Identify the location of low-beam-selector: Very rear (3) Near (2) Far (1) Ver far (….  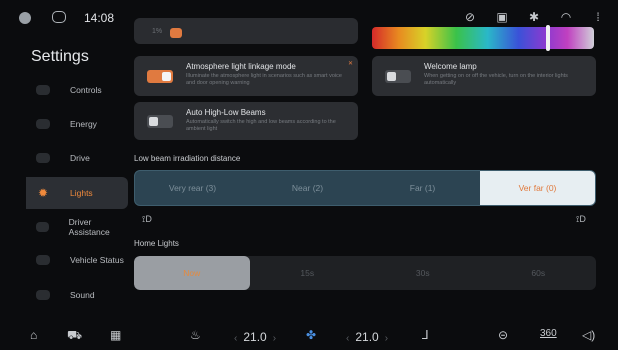
(365, 188).